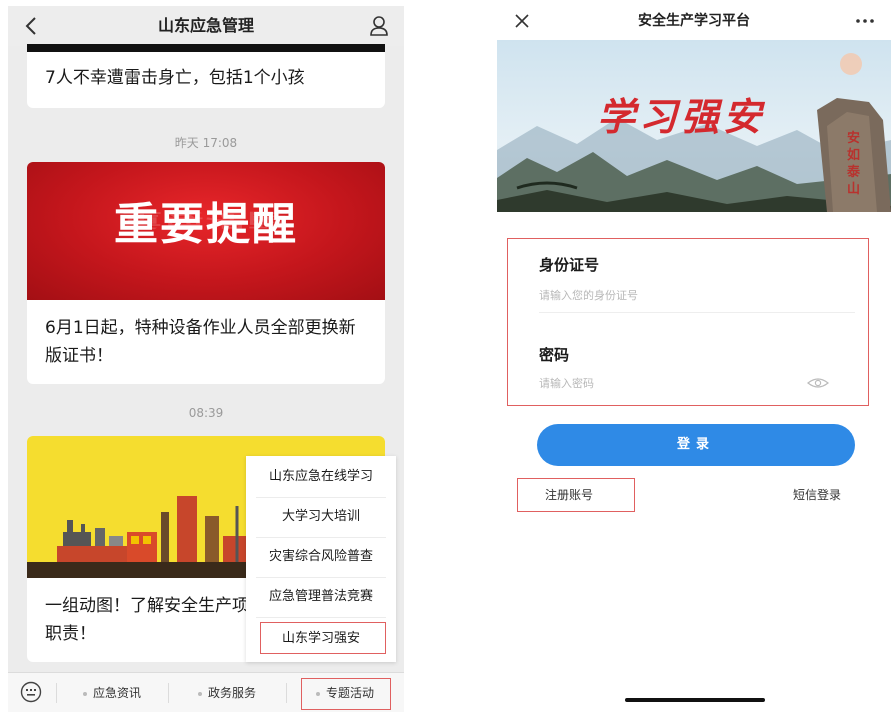  I want to click on person-icon, so click(379, 26).